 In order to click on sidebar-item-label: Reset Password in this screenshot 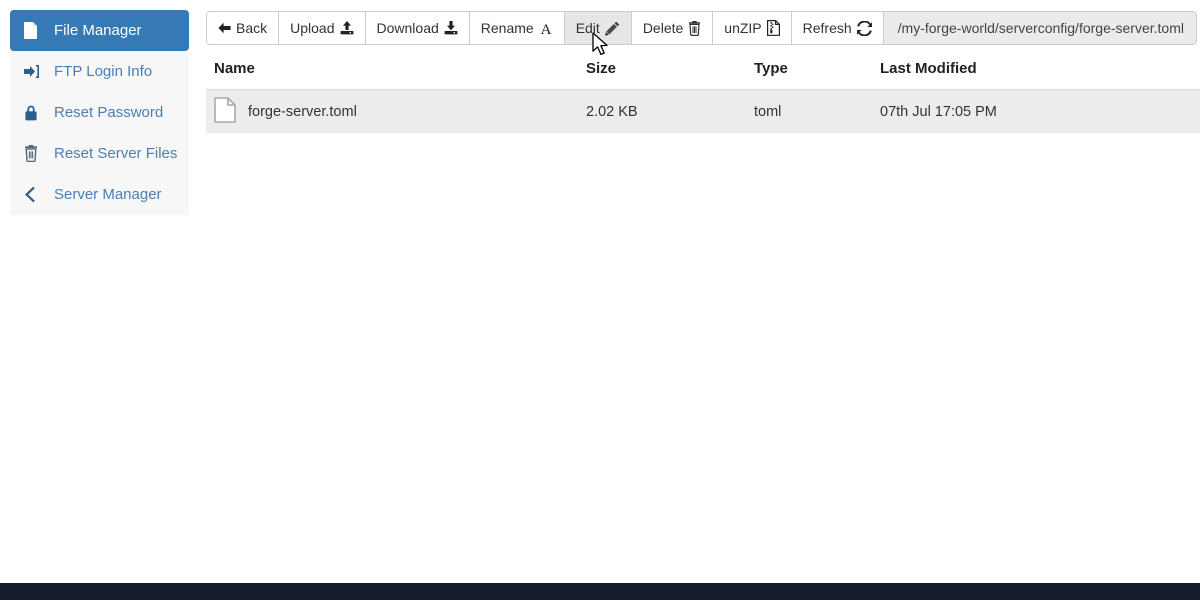, I will do `click(109, 112)`.